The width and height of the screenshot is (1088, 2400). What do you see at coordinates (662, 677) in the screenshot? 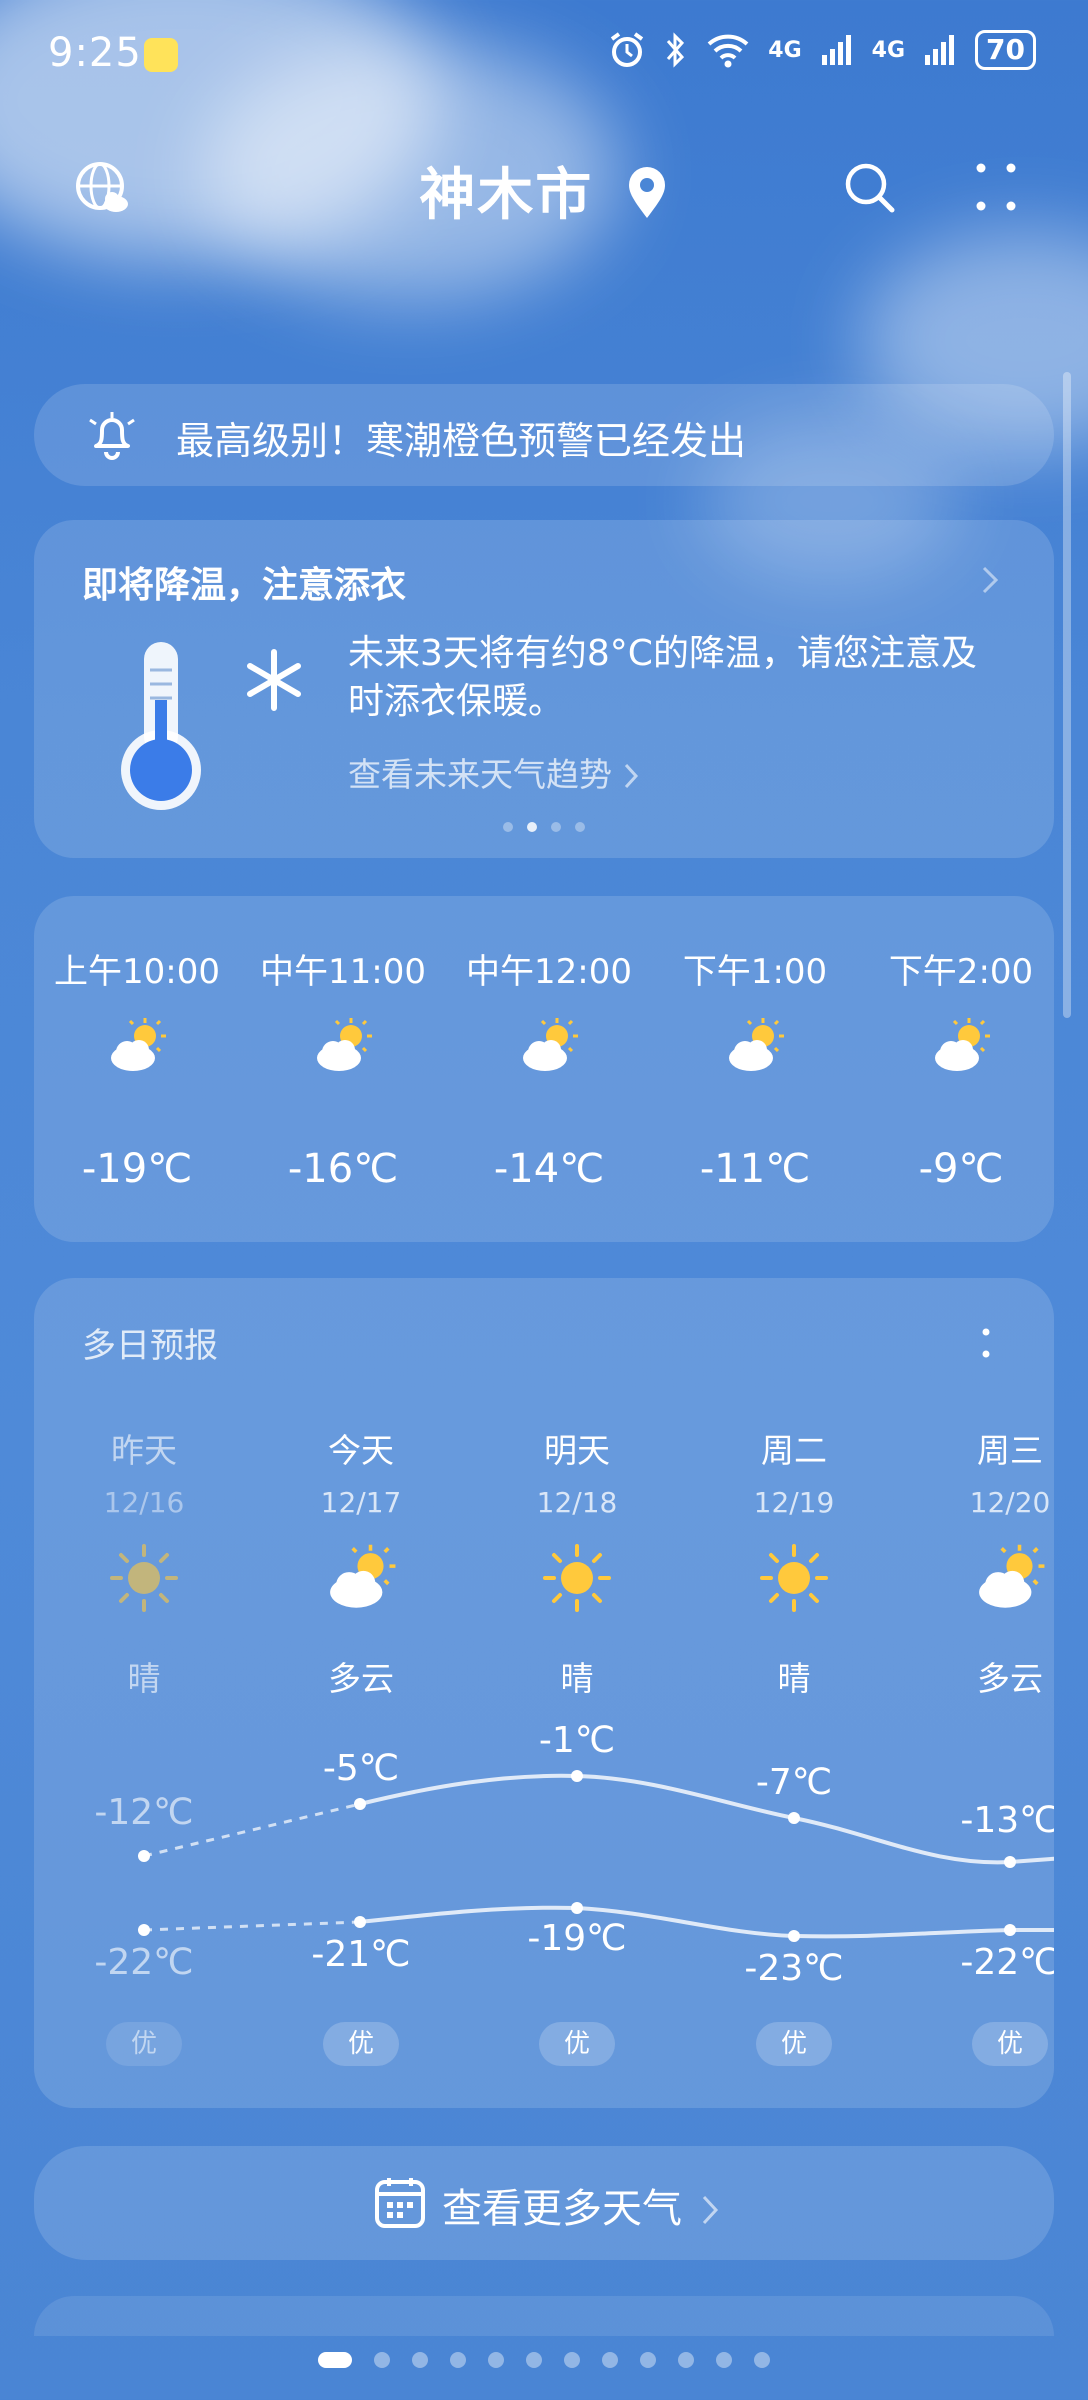
I see `tip-body: 未来3天将有约8°C的降温，请您注意及时添衣保暖。` at bounding box center [662, 677].